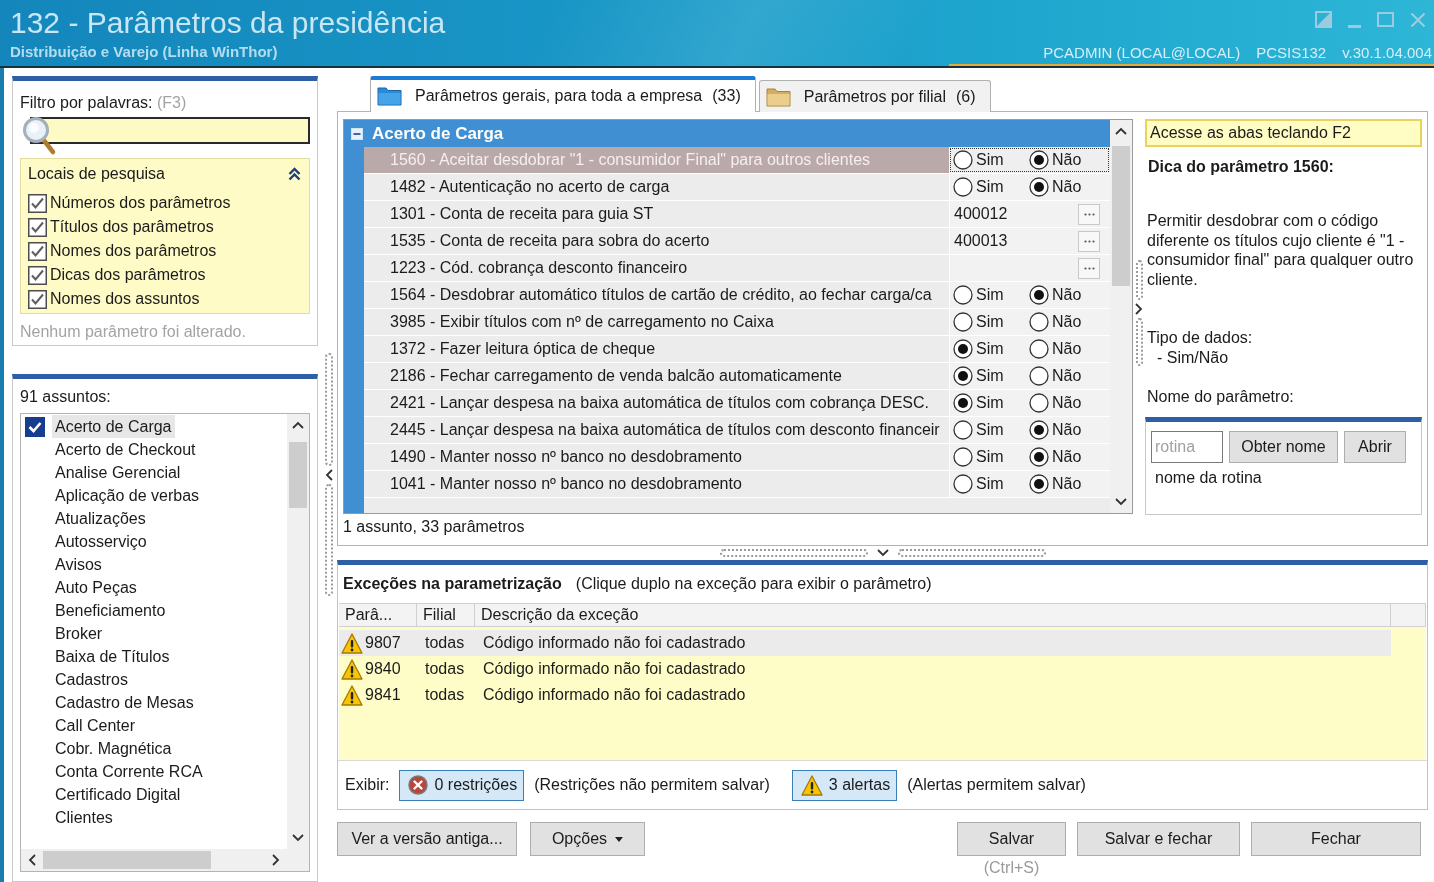 The image size is (1434, 882). Describe the element at coordinates (113, 426) in the screenshot. I see `subject-item: Acerto de Carga` at that location.